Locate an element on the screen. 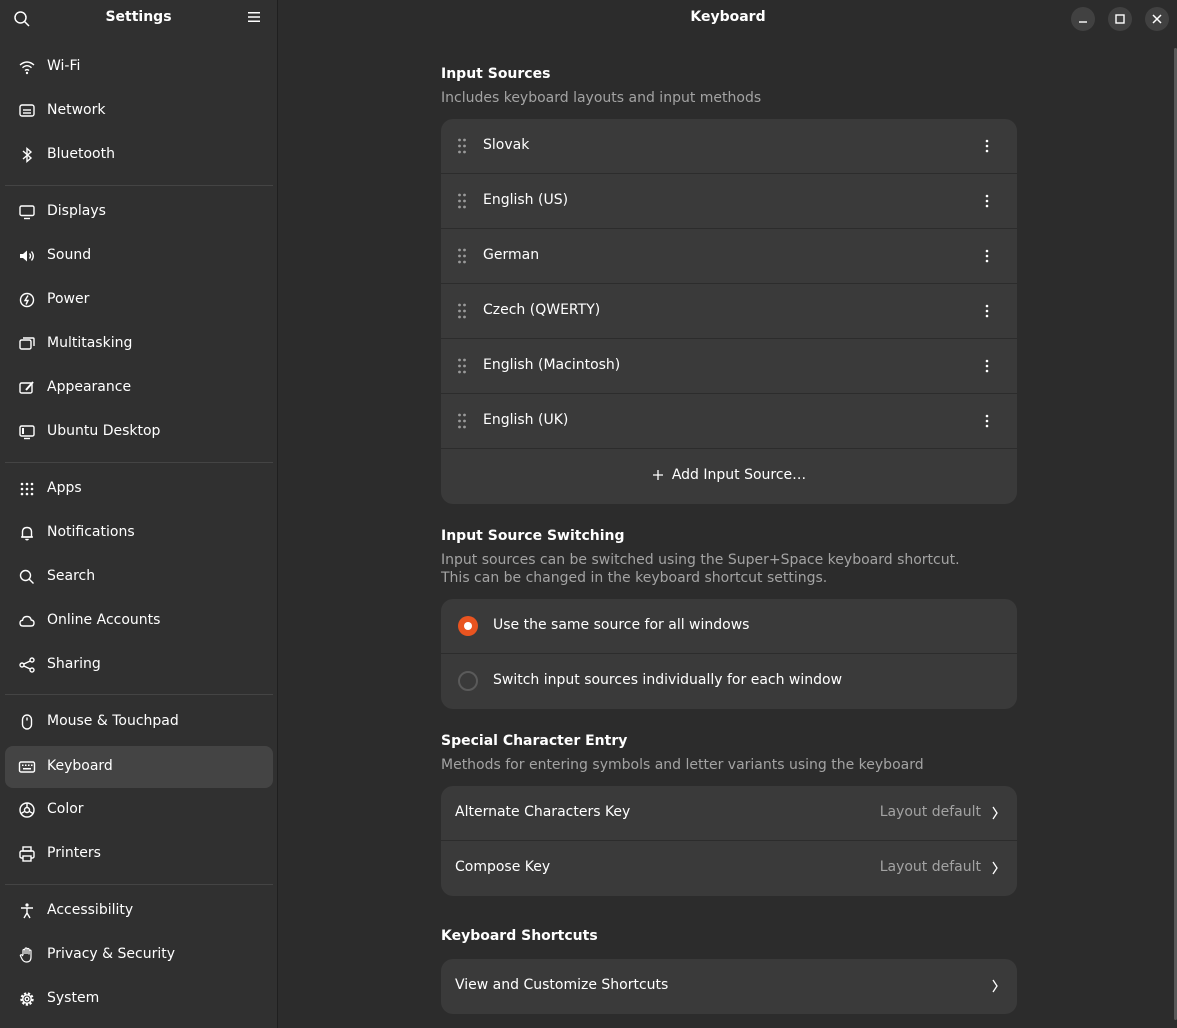 This screenshot has width=1177, height=1028. view-customize-shortcuts-row: View and Customize Shortcuts is located at coordinates (729, 986).